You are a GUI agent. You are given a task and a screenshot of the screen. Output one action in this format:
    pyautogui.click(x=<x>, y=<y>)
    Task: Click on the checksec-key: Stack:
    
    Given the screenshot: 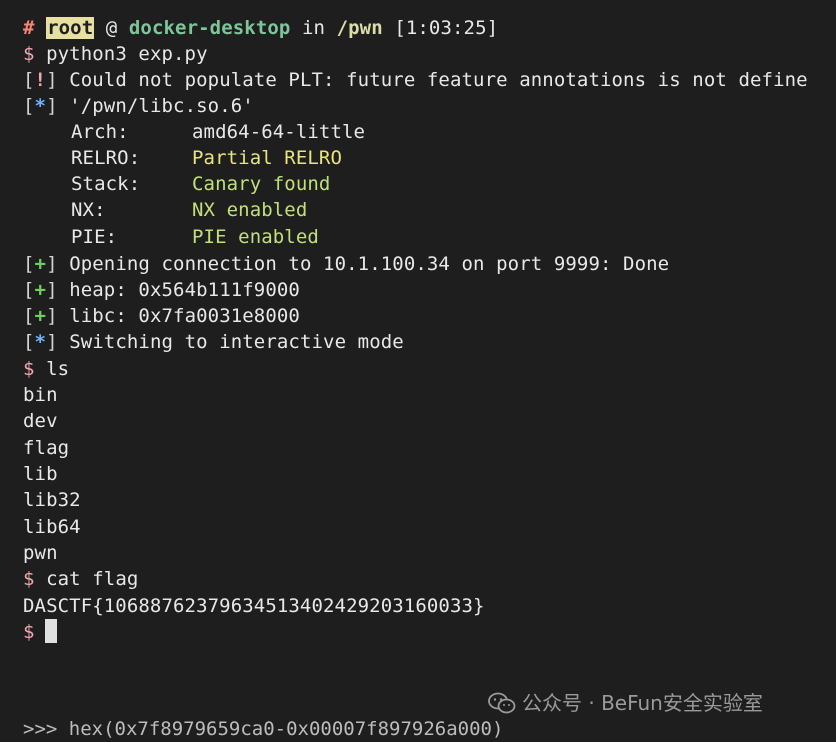 What is the action you would take?
    pyautogui.click(x=106, y=184)
    